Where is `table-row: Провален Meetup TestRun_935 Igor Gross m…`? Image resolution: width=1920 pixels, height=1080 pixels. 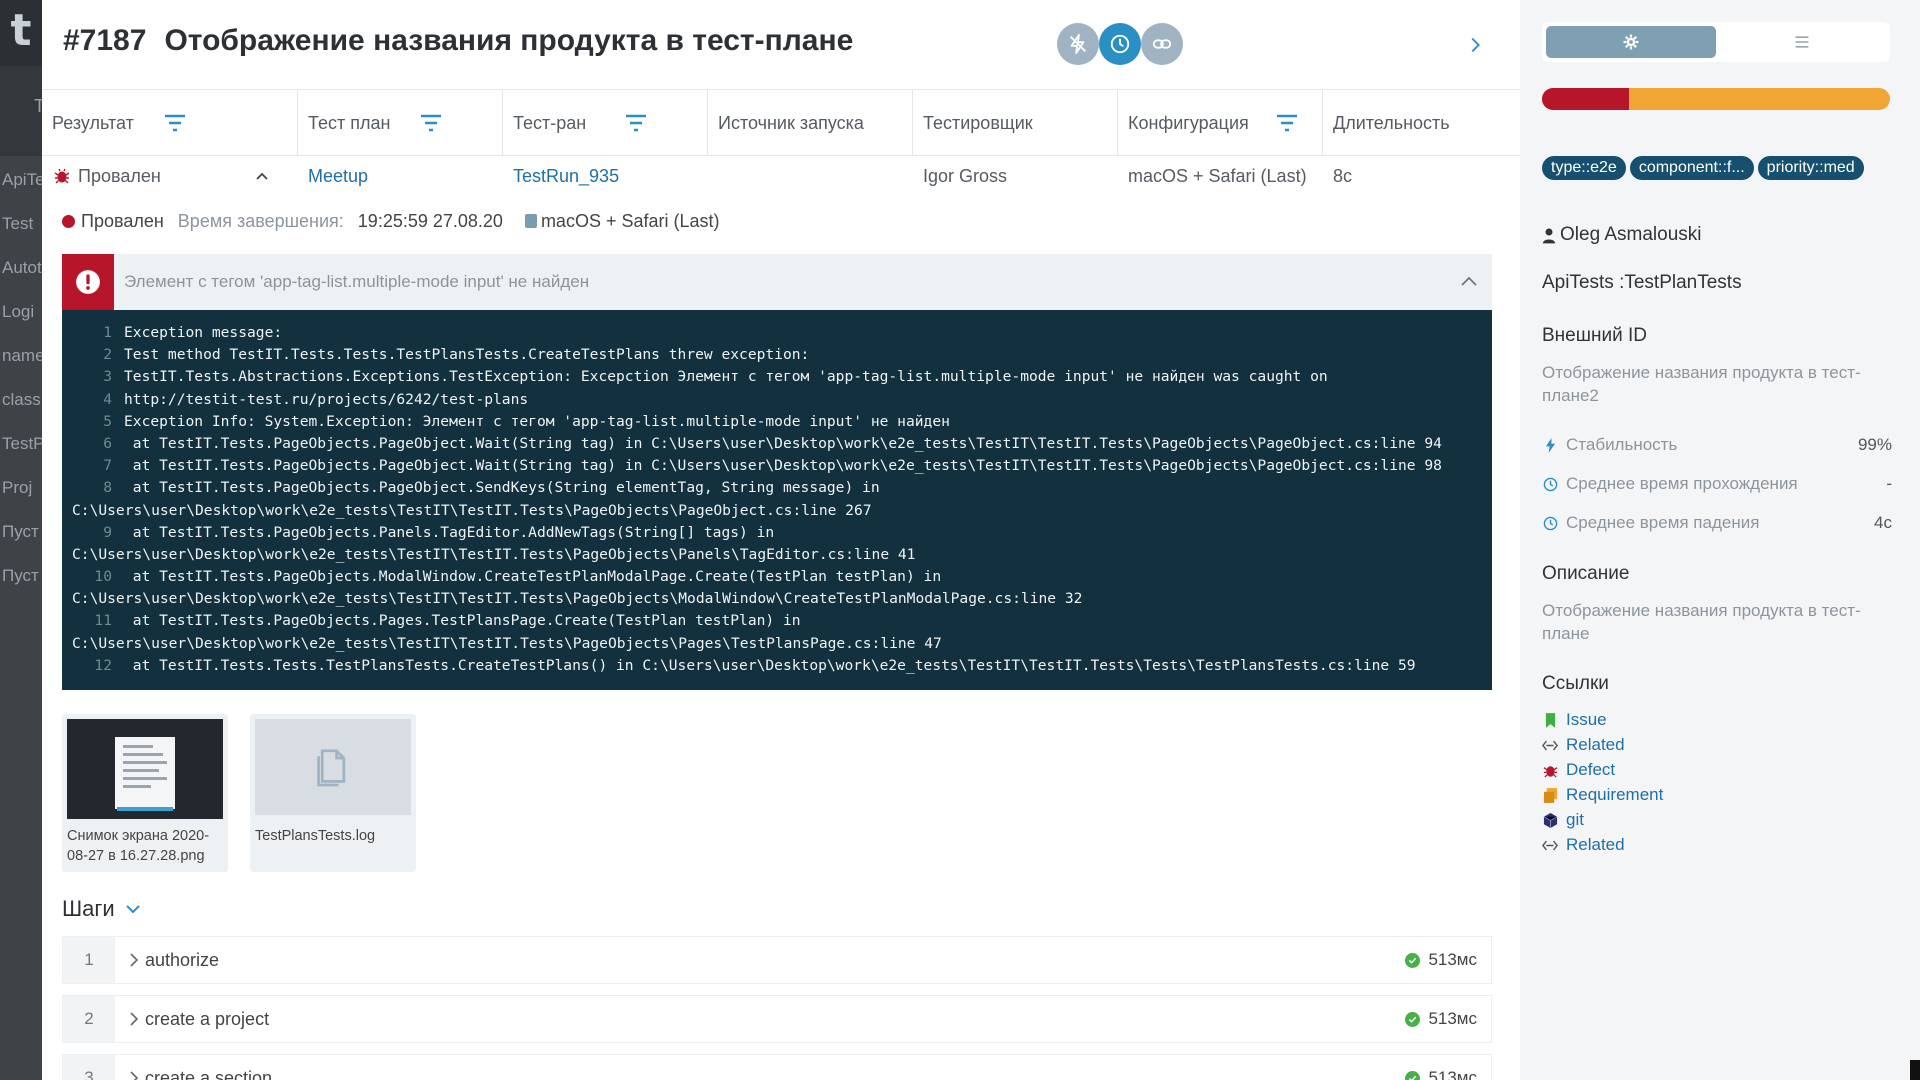
table-row: Провален Meetup TestRun_935 Igor Gross m… is located at coordinates (781, 176).